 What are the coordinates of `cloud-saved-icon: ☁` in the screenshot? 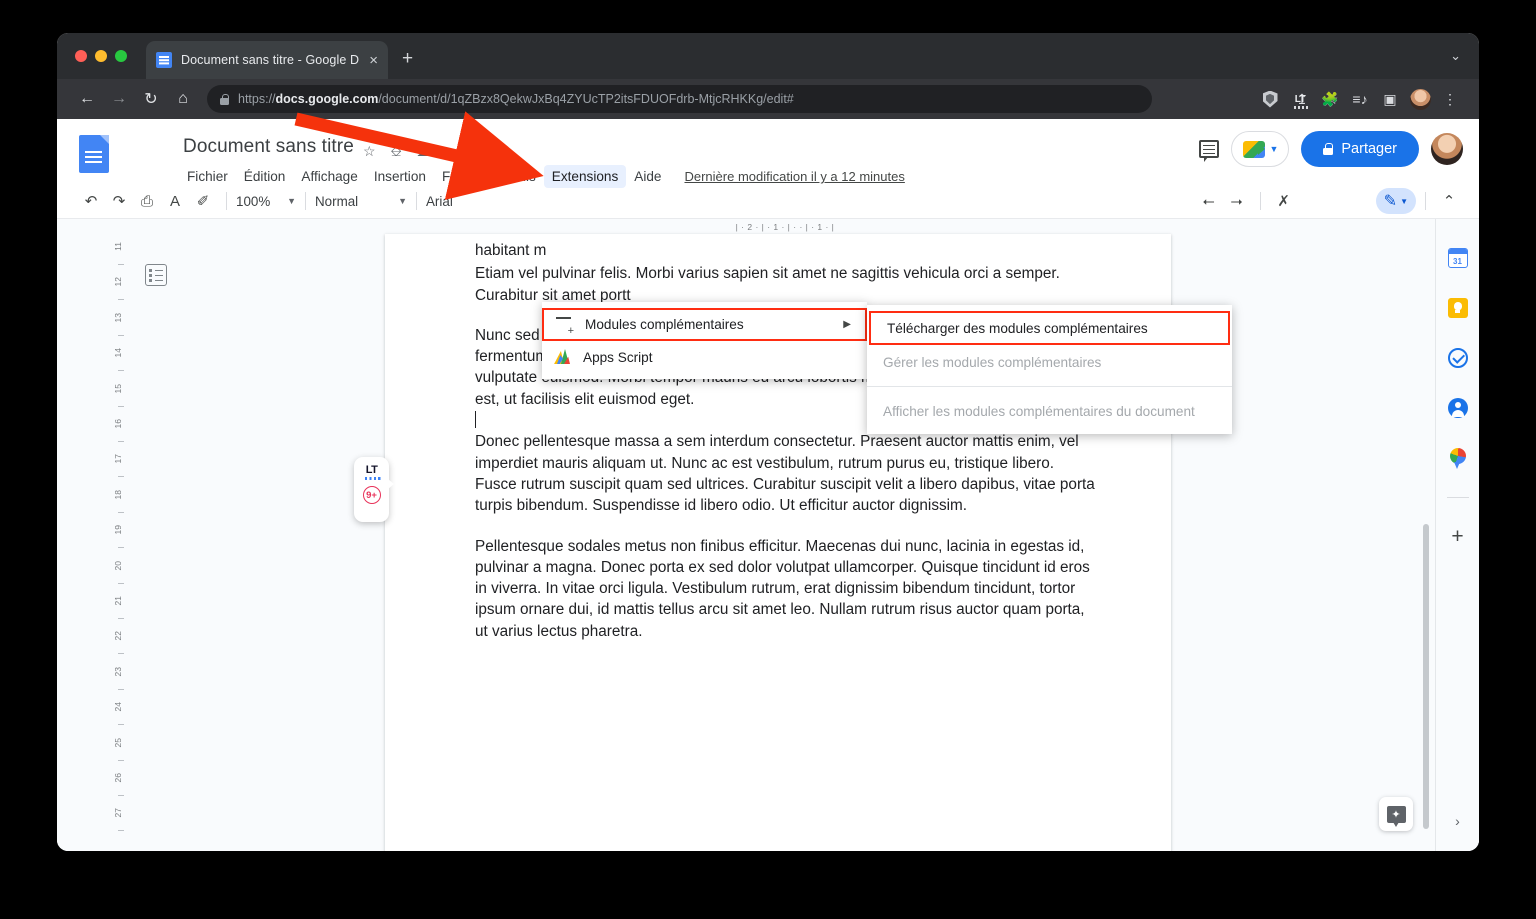 It's located at (424, 151).